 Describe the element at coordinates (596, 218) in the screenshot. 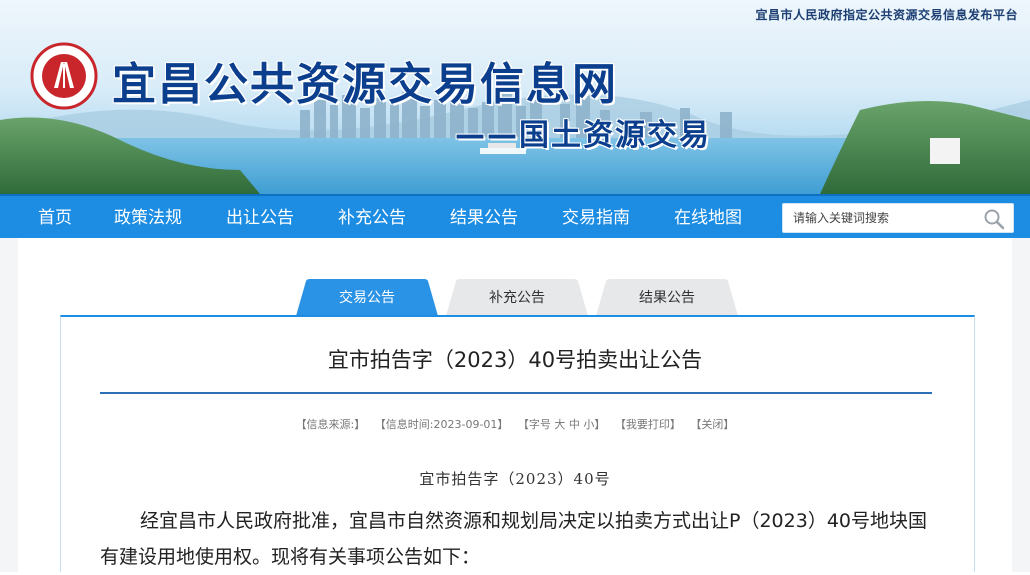

I see `nav-item-trade-guide: 交易指南` at that location.